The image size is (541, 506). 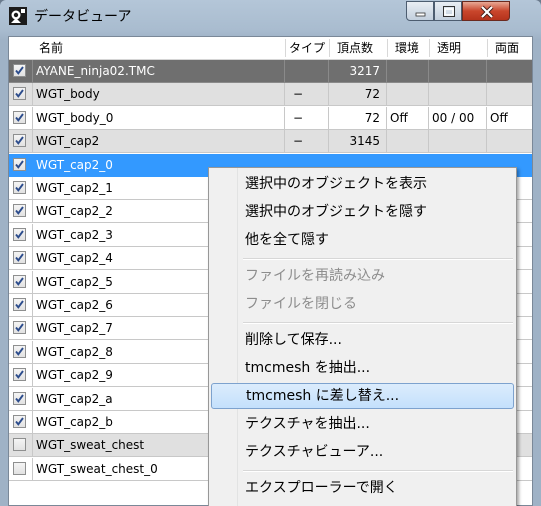 What do you see at coordinates (449, 48) in the screenshot?
I see `column-header-transparency: 透明` at bounding box center [449, 48].